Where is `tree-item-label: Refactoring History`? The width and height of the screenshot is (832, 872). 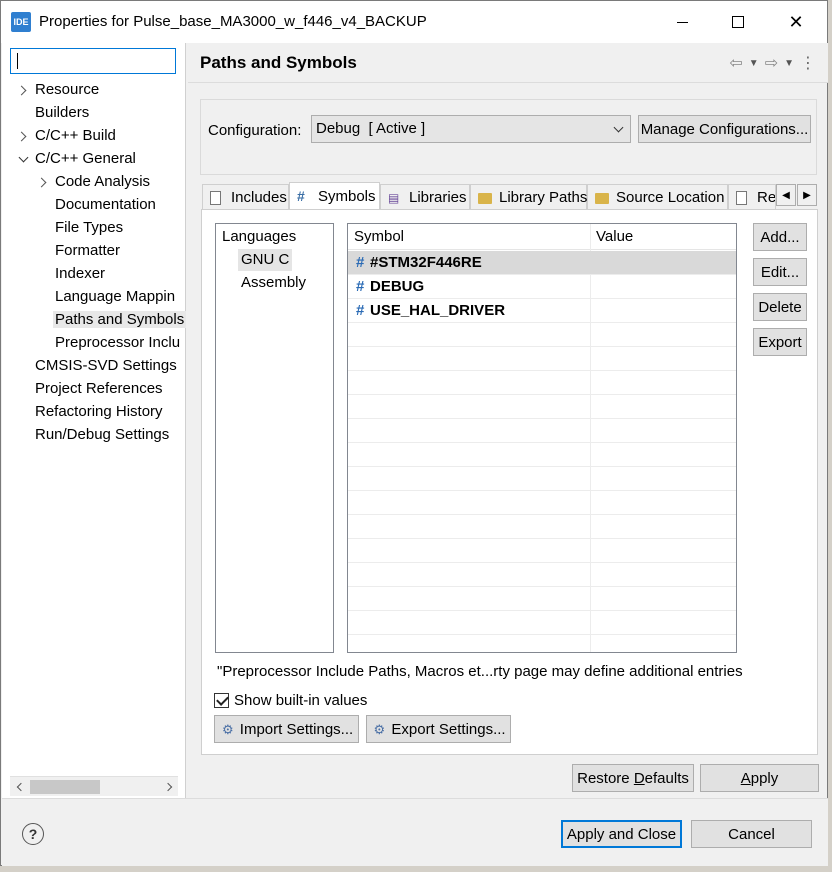 tree-item-label: Refactoring History is located at coordinates (99, 411).